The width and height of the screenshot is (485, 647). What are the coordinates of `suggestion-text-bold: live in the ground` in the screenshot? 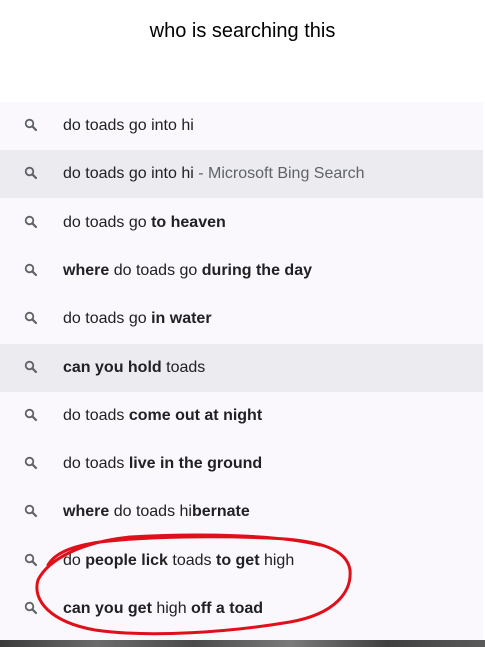 It's located at (195, 464).